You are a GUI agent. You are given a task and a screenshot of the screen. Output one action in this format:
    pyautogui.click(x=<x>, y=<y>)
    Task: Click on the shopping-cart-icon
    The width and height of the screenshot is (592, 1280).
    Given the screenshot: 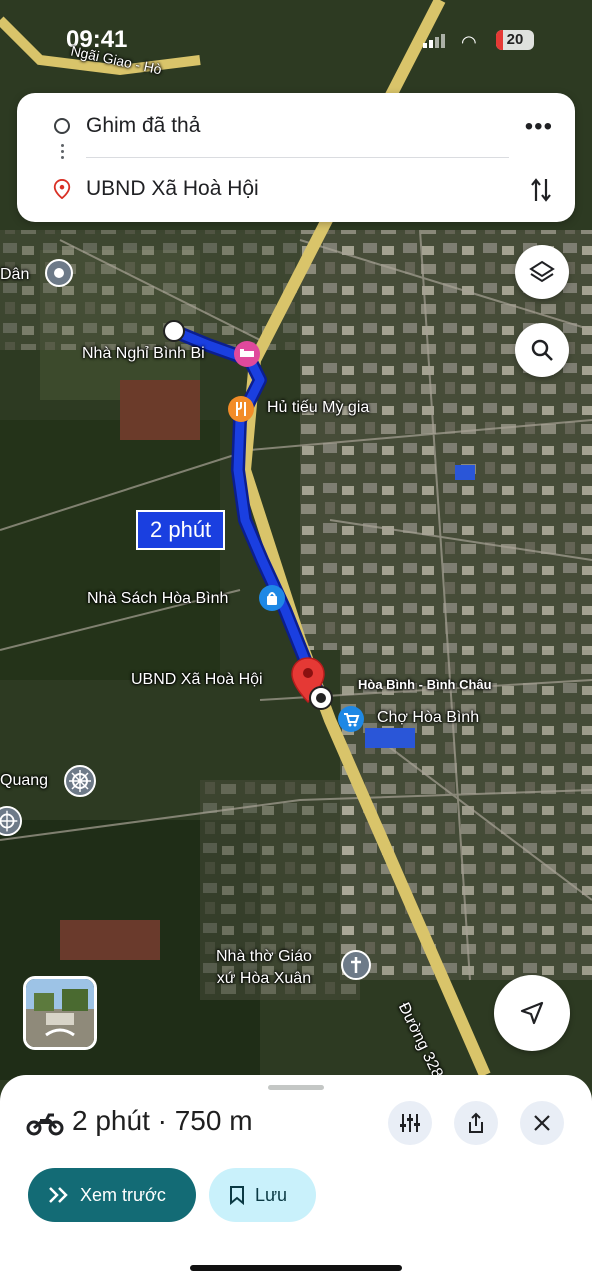 What is the action you would take?
    pyautogui.click(x=351, y=719)
    